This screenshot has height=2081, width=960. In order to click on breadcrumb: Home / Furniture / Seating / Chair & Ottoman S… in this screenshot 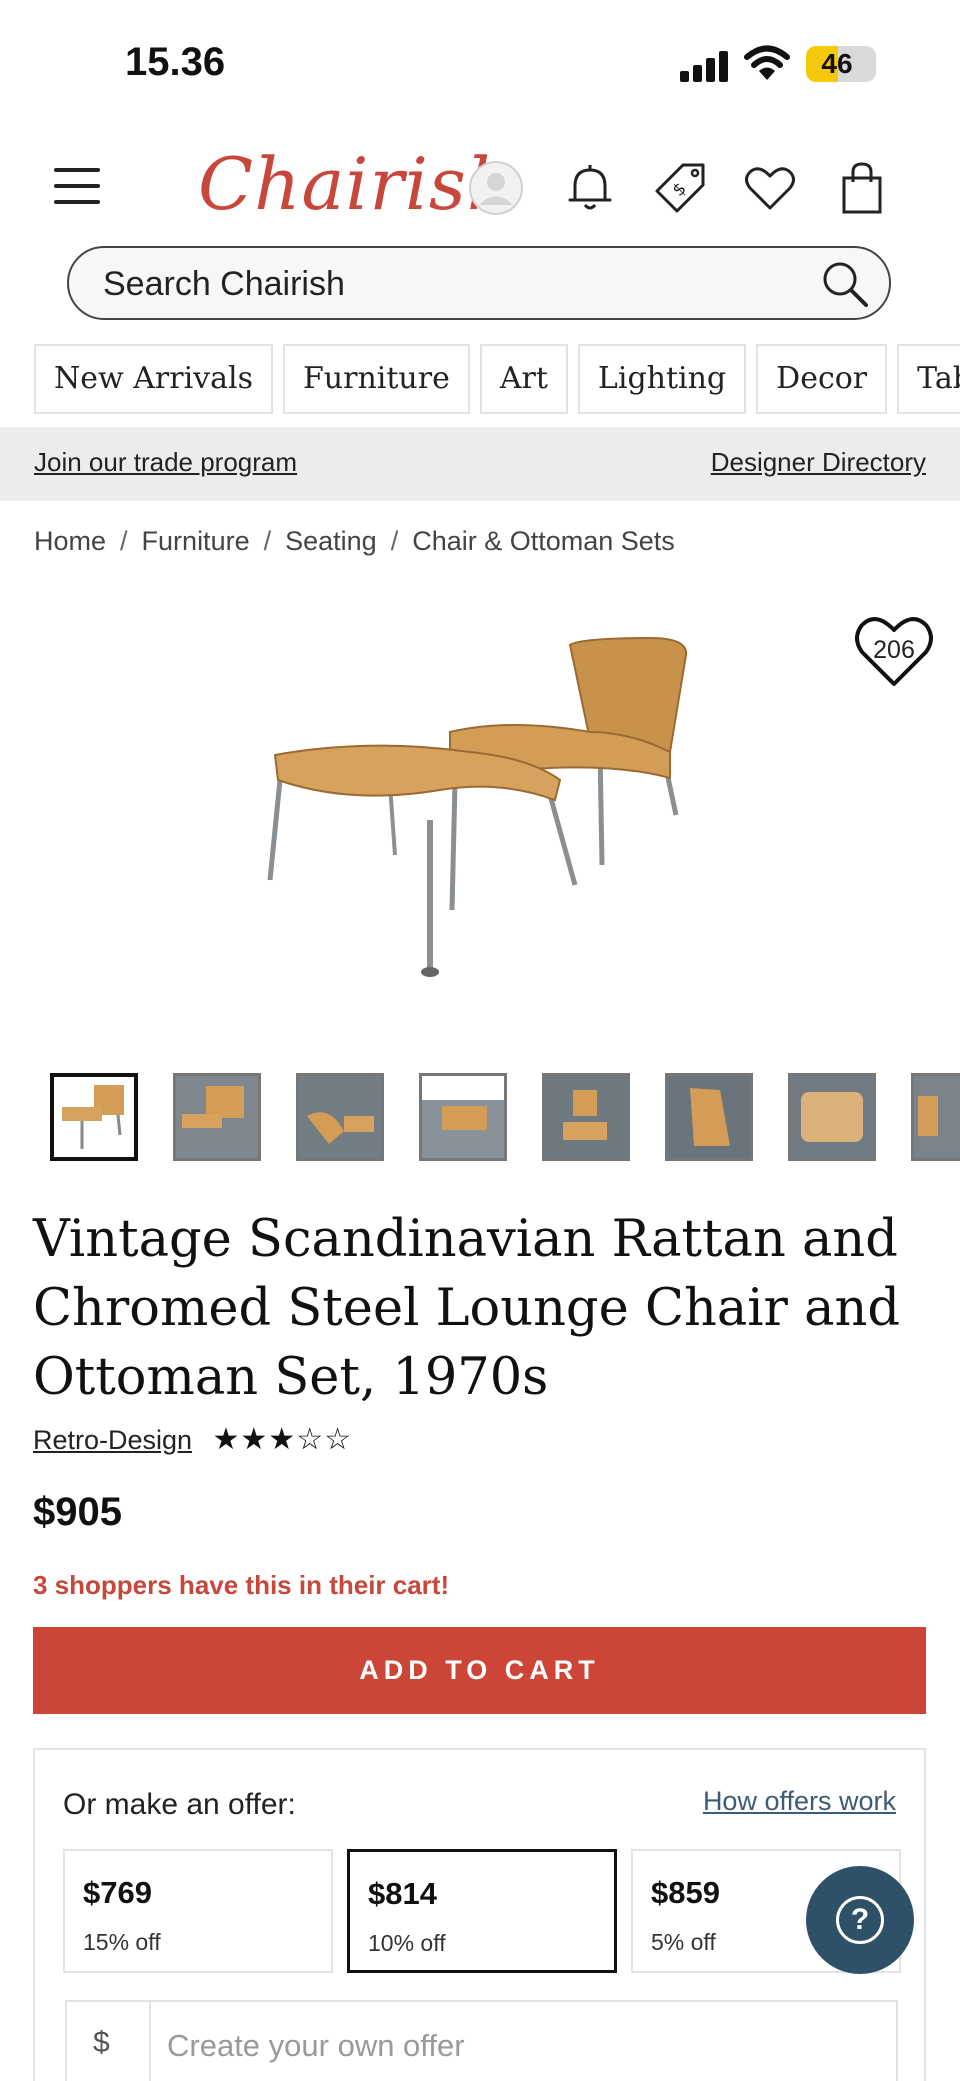, I will do `click(354, 541)`.